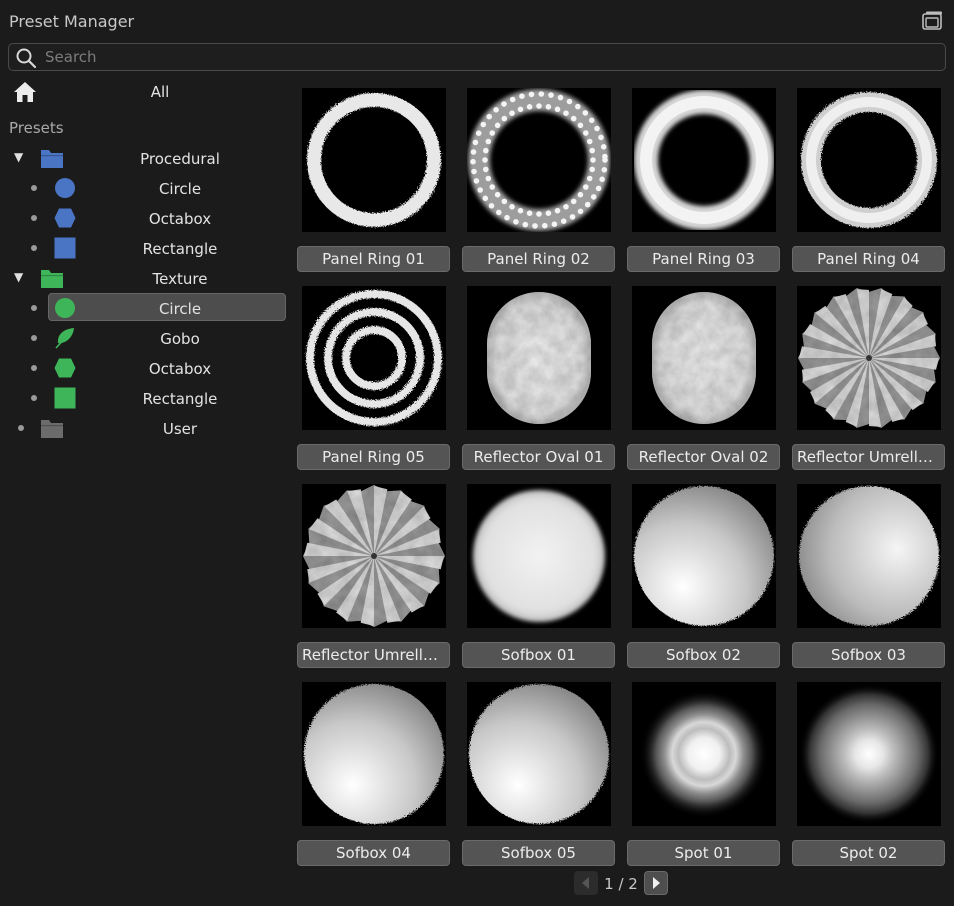 The image size is (954, 906). I want to click on preset-label: Panel Ring 05, so click(373, 457).